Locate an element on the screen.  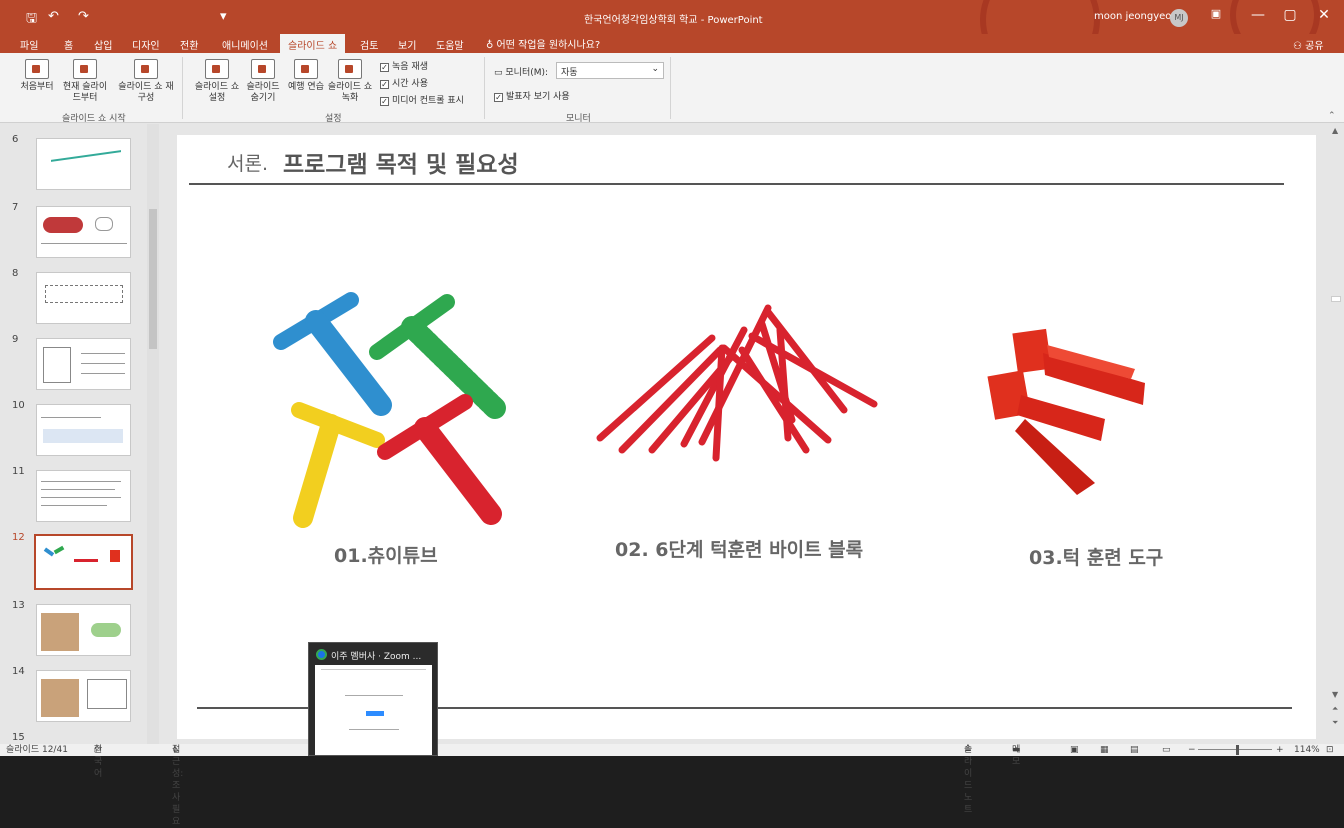
user-name: moon jeongyeon is located at coordinates (1136, 16).